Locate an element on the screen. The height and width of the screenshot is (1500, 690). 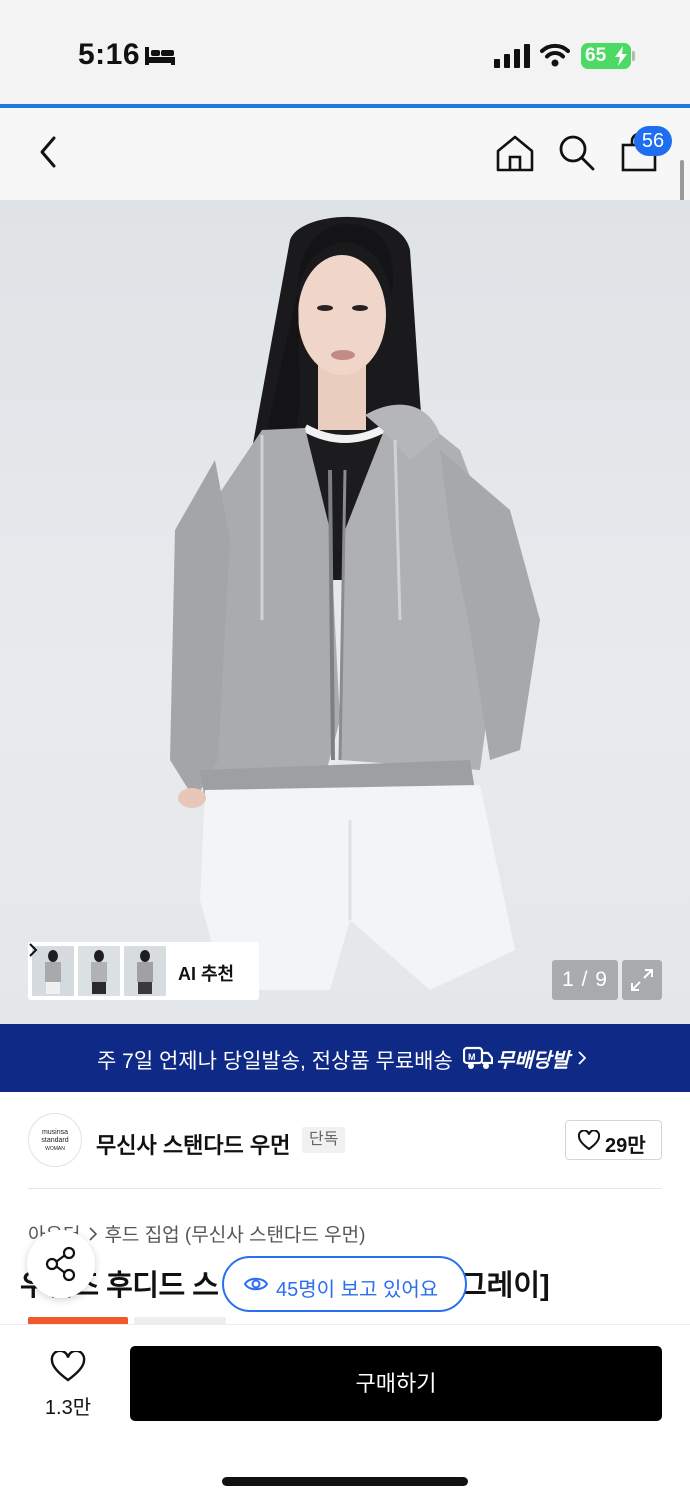
product-title-end: 그레이] is located at coordinates (505, 1286).